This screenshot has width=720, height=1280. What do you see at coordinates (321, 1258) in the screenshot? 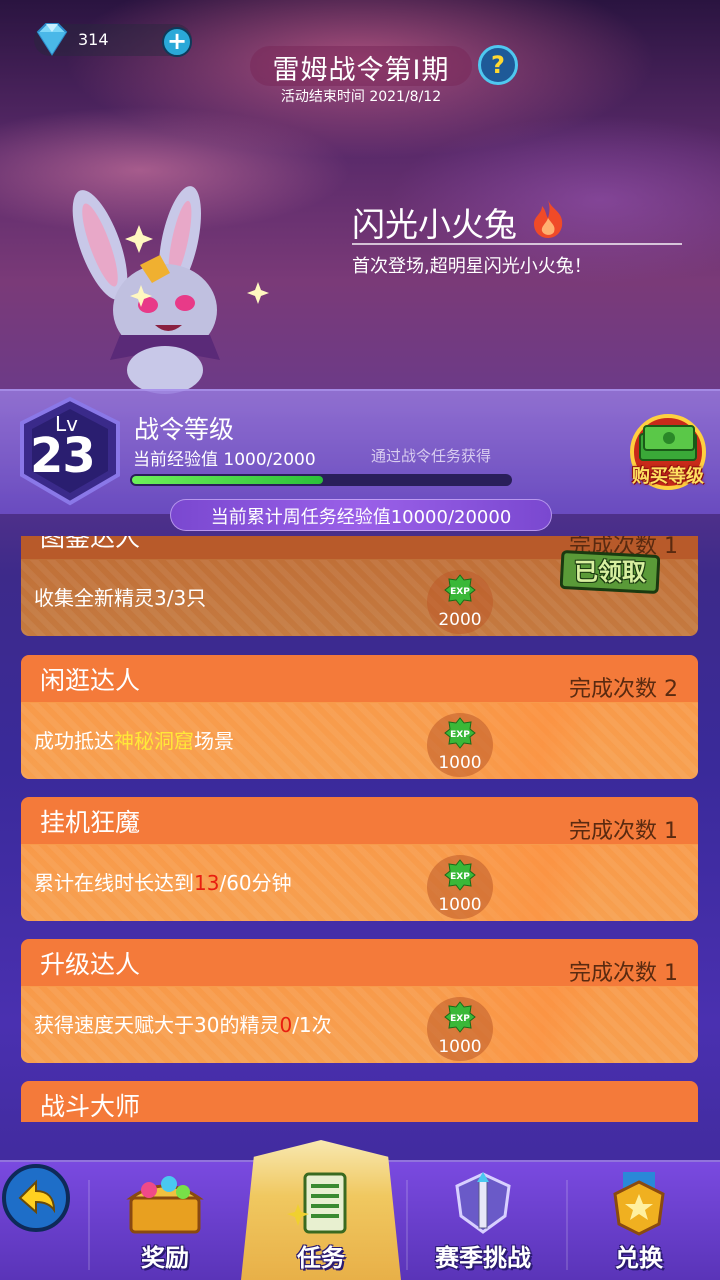
I see `nav-label-tasks: 任务` at bounding box center [321, 1258].